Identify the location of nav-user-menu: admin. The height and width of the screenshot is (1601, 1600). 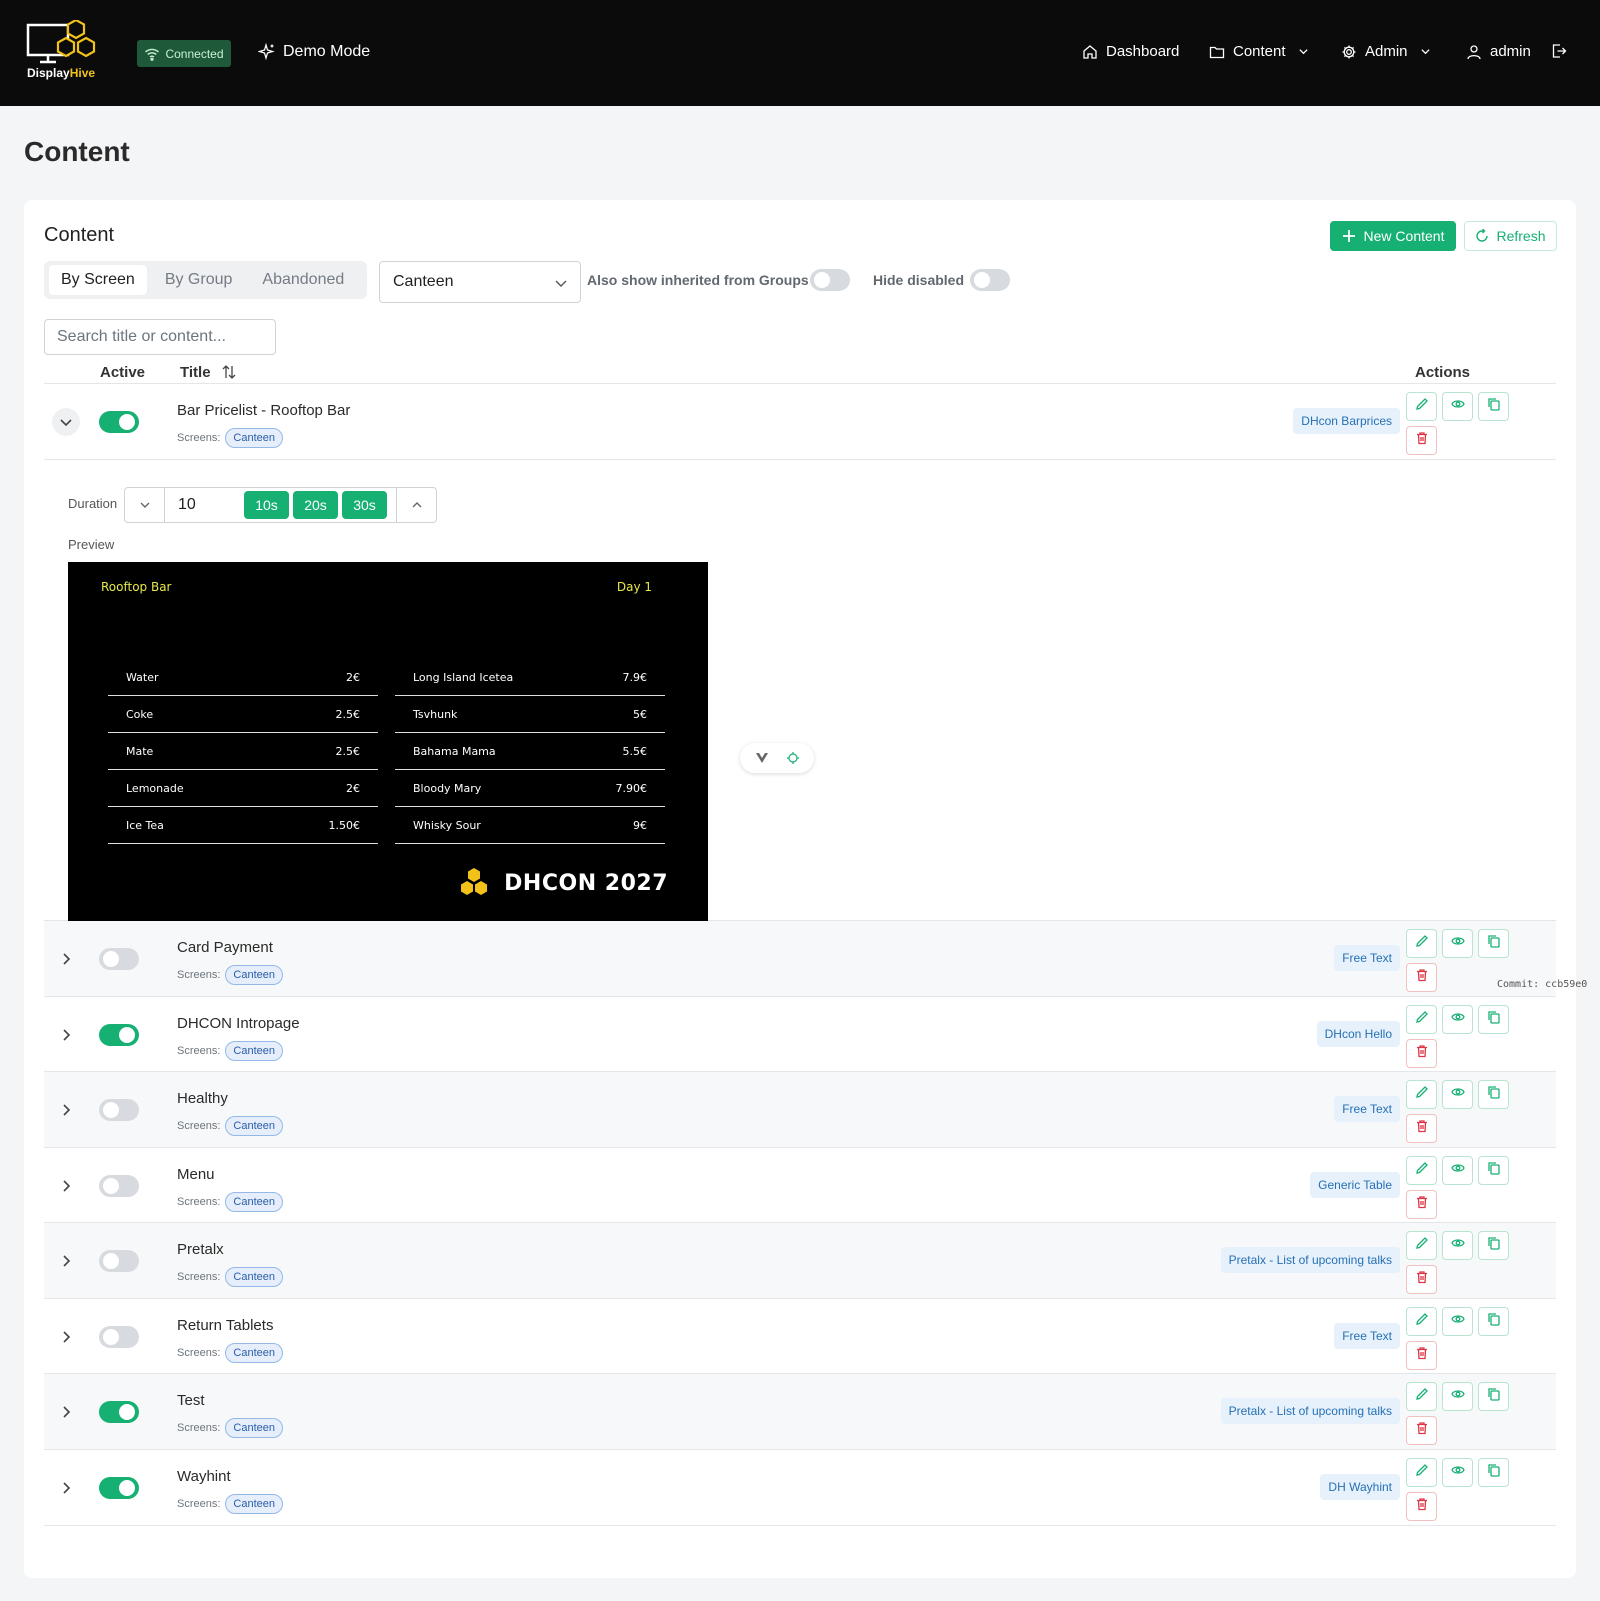
(1498, 51).